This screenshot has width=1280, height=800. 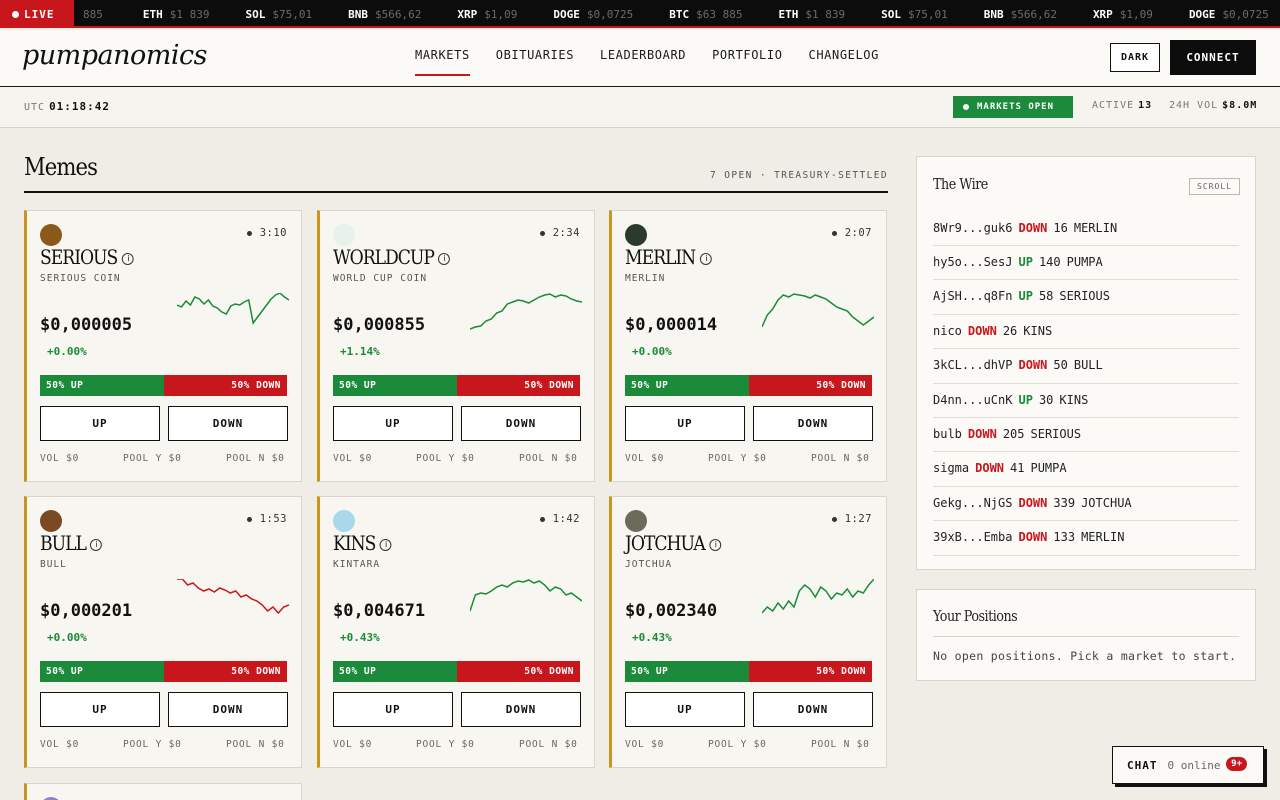 I want to click on chat-unread-badge: 9+, so click(x=1236, y=764).